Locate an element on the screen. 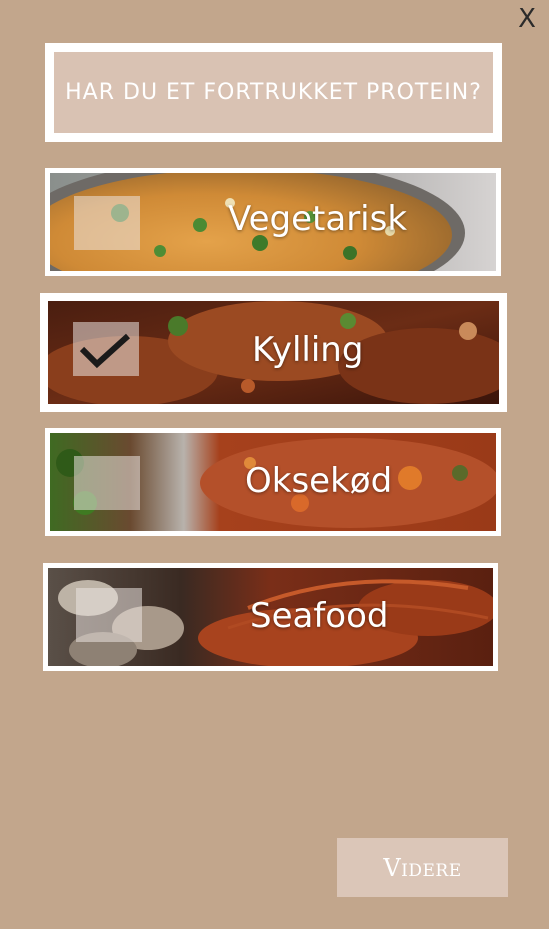  option-label: Seafood is located at coordinates (319, 616).